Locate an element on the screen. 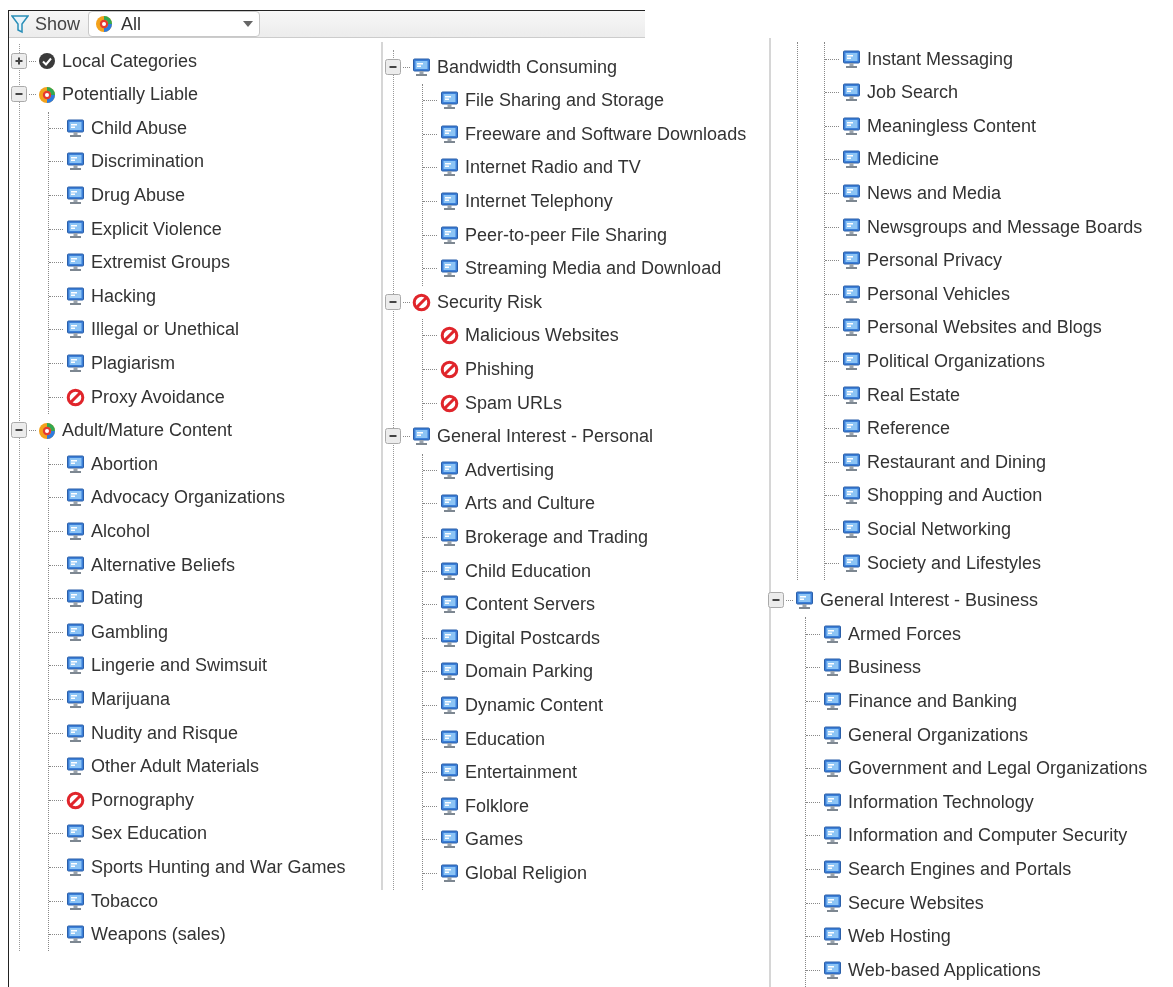 The width and height of the screenshot is (1173, 987). category-item: Games is located at coordinates (494, 840).